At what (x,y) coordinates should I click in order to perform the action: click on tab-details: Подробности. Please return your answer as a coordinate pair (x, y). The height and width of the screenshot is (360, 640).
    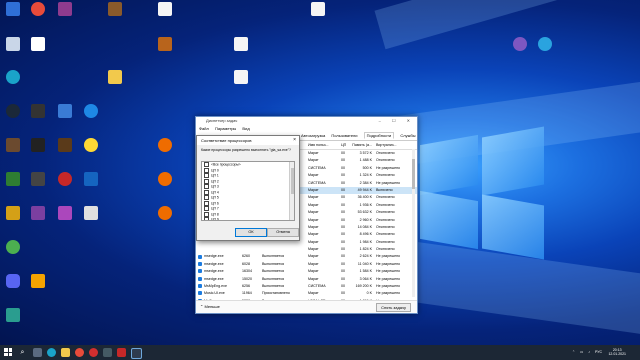
    Looking at the image, I should click on (379, 135).